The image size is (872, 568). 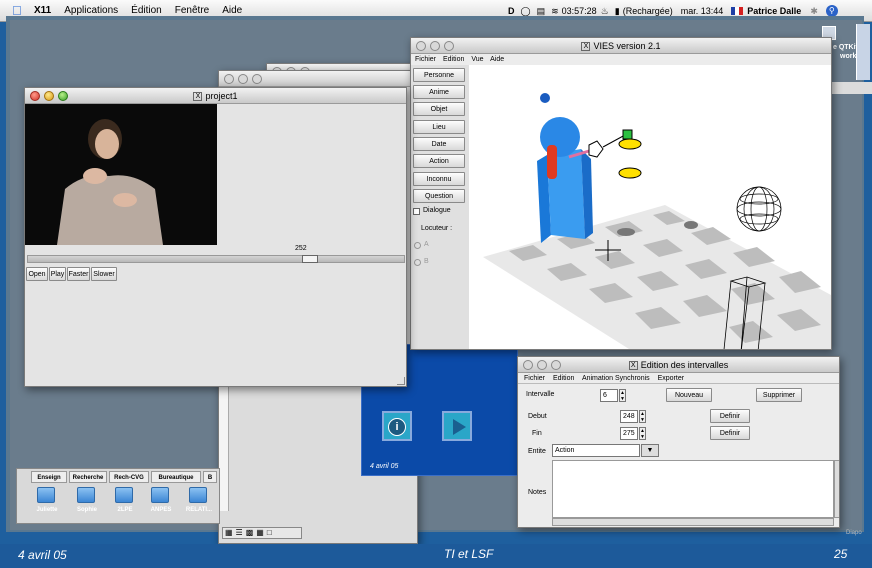 What do you see at coordinates (49, 96) in the screenshot?
I see `minimize-button` at bounding box center [49, 96].